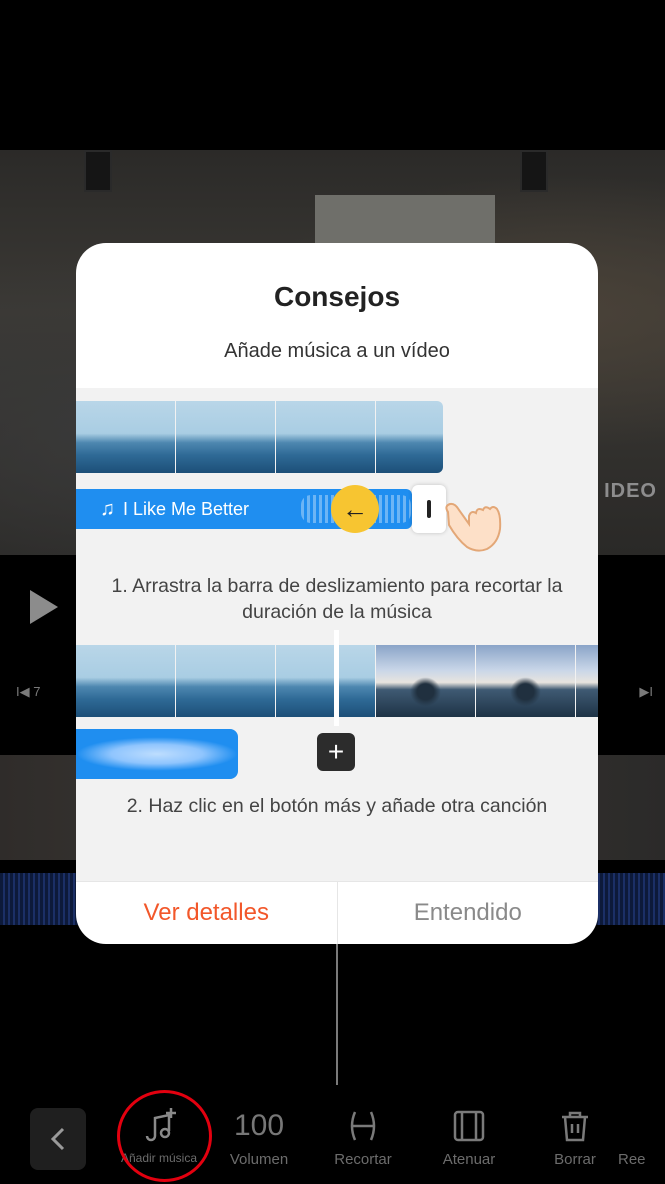 The image size is (665, 1184). I want to click on toolbar-label: Ree, so click(632, 1159).